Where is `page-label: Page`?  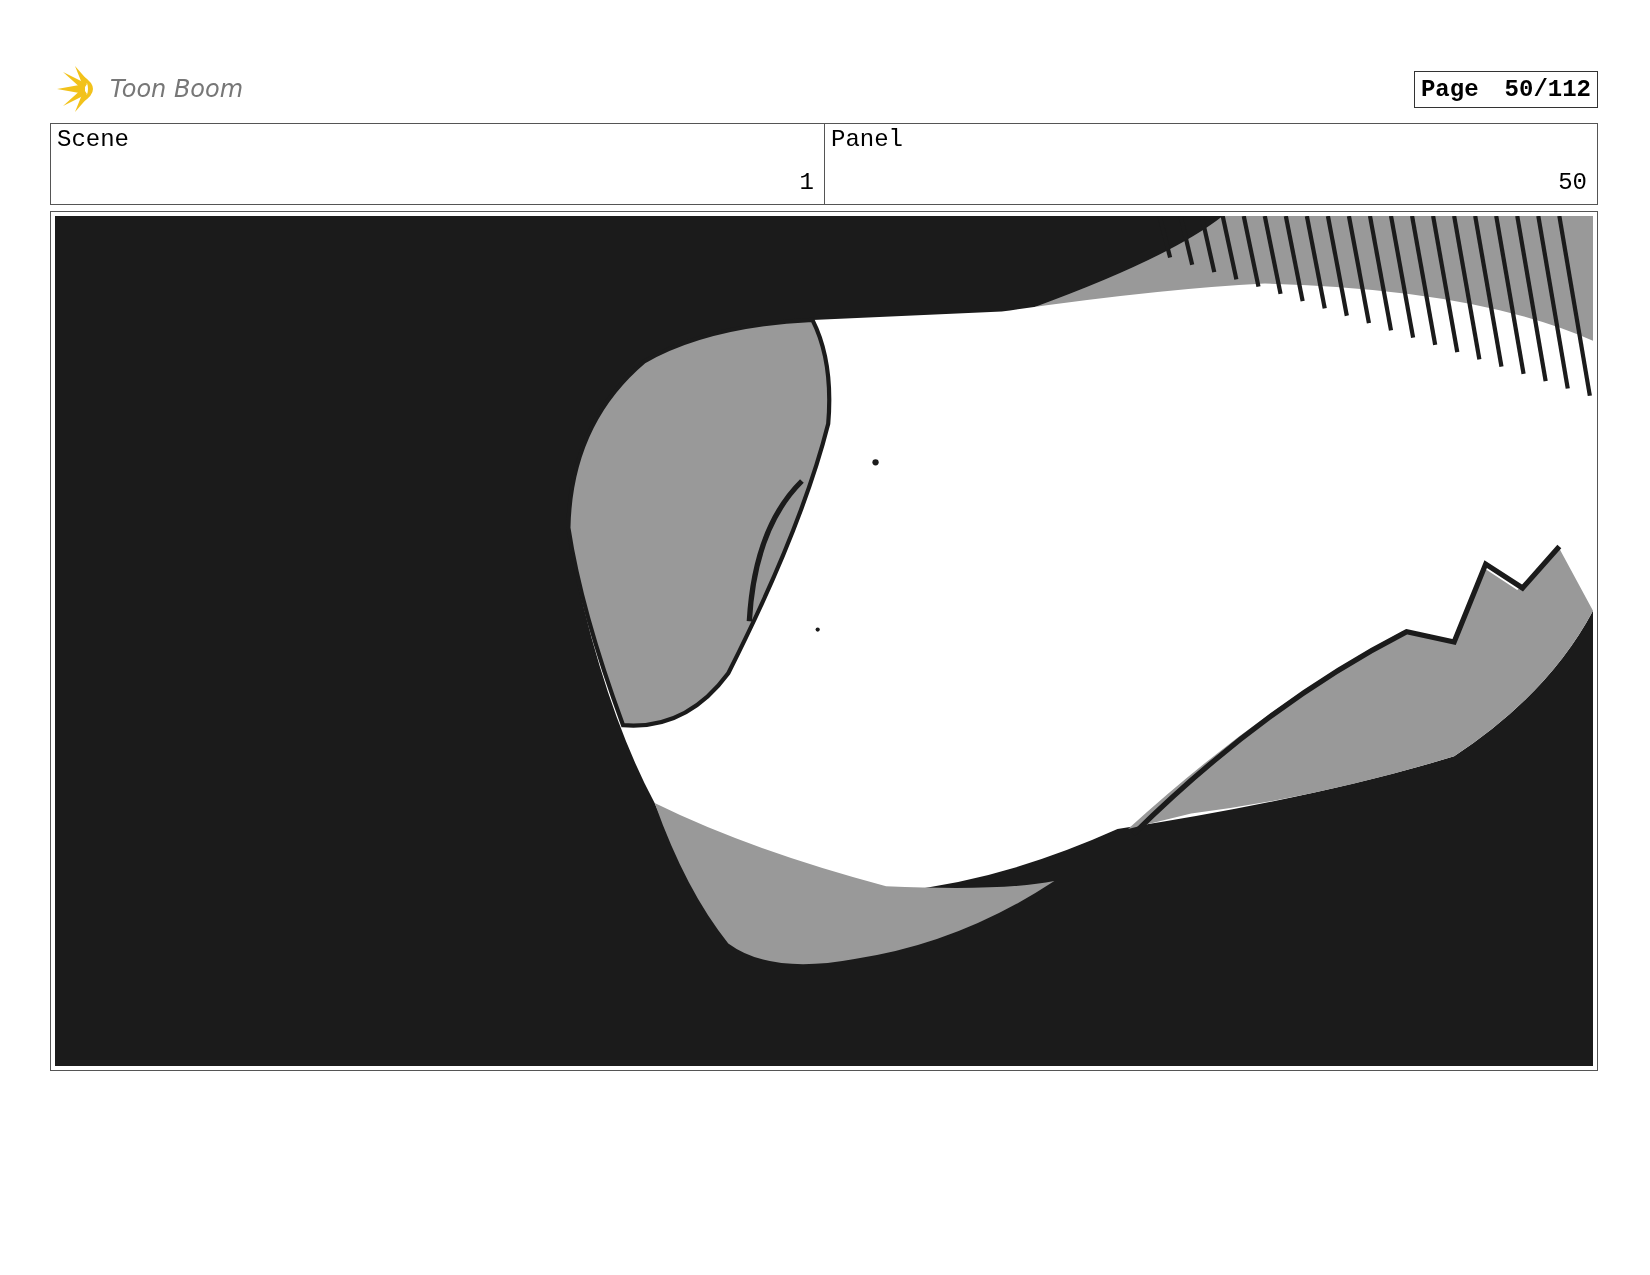
page-label: Page is located at coordinates (1449, 89).